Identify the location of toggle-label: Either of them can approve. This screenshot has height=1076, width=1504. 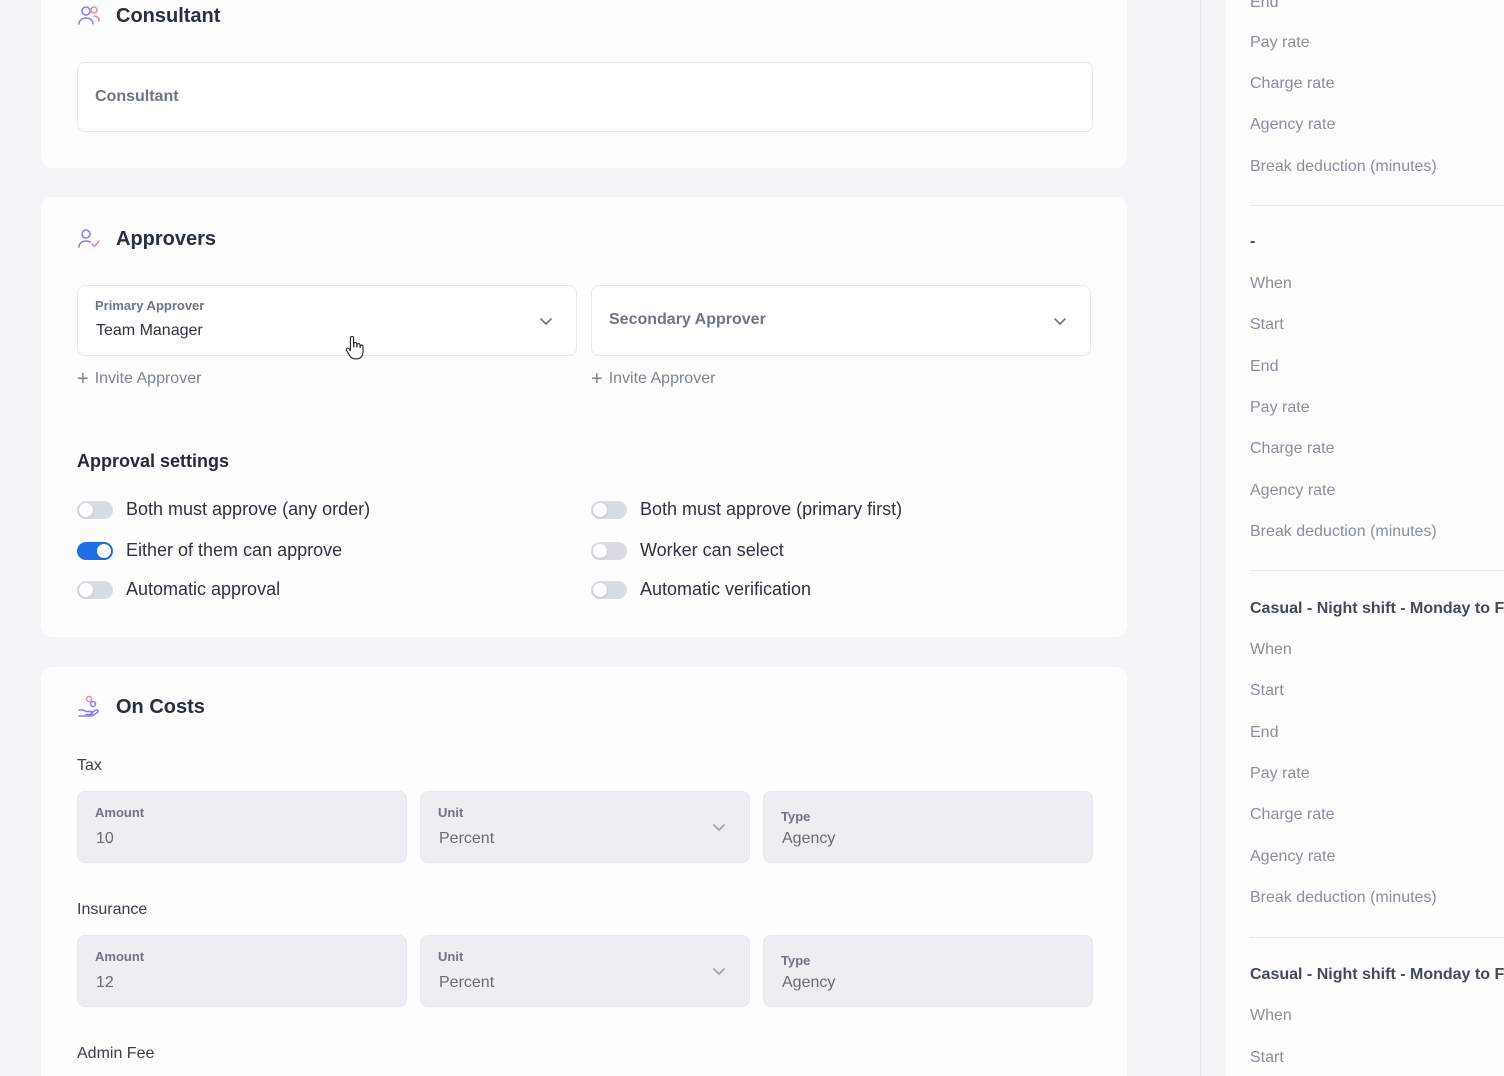
(234, 550).